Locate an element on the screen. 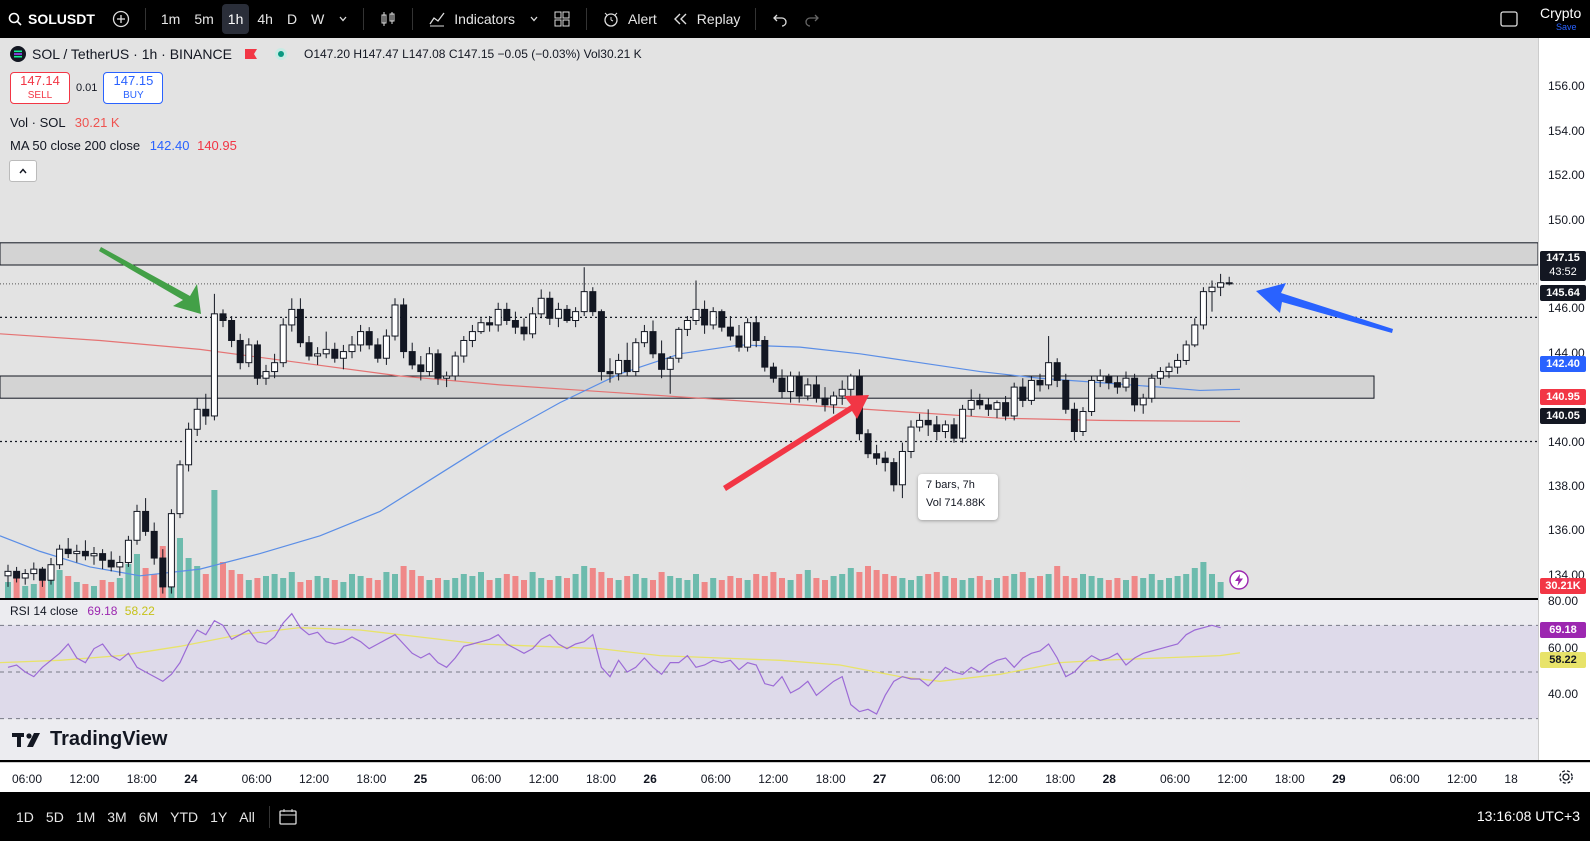 Image resolution: width=1590 pixels, height=841 pixels. interval-d: D is located at coordinates (292, 19).